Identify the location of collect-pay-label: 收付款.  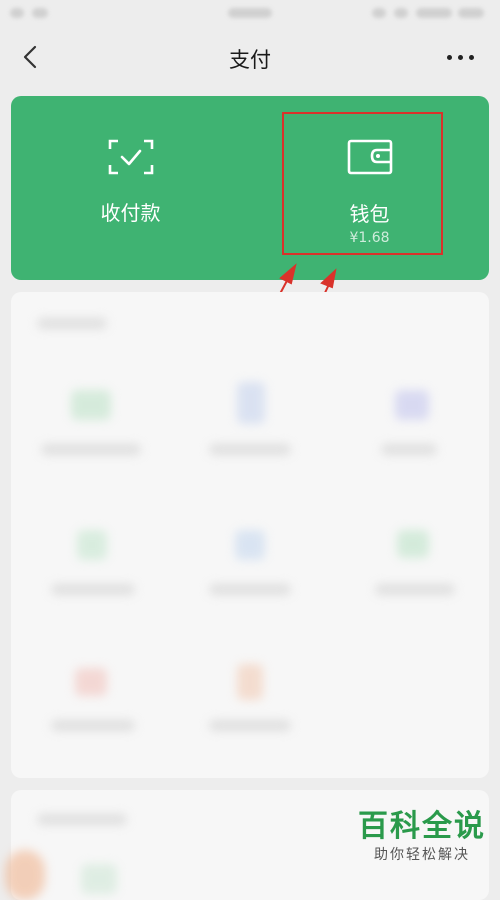
(130, 213).